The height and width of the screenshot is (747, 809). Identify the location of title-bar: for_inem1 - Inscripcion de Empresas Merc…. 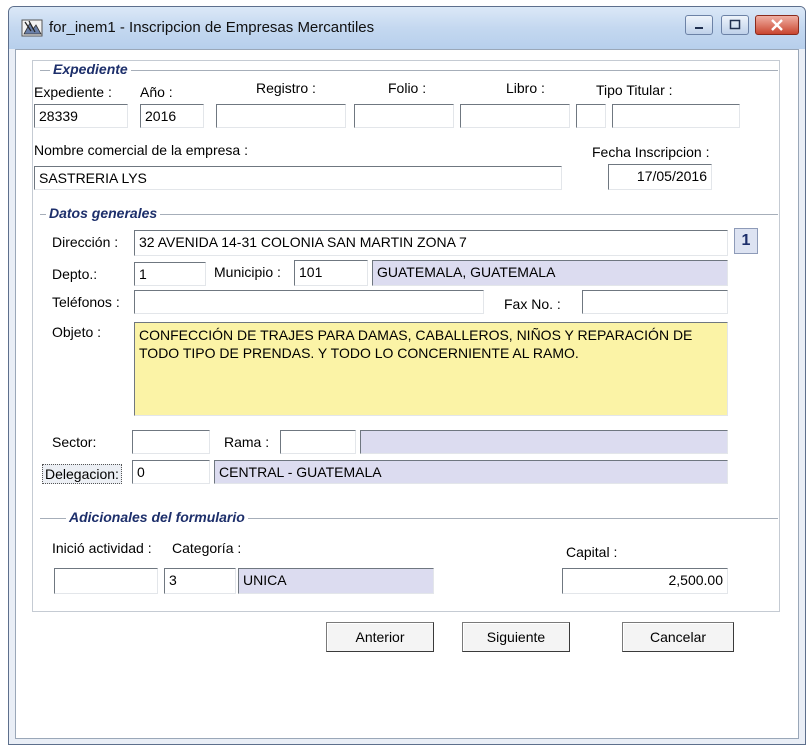
(407, 28).